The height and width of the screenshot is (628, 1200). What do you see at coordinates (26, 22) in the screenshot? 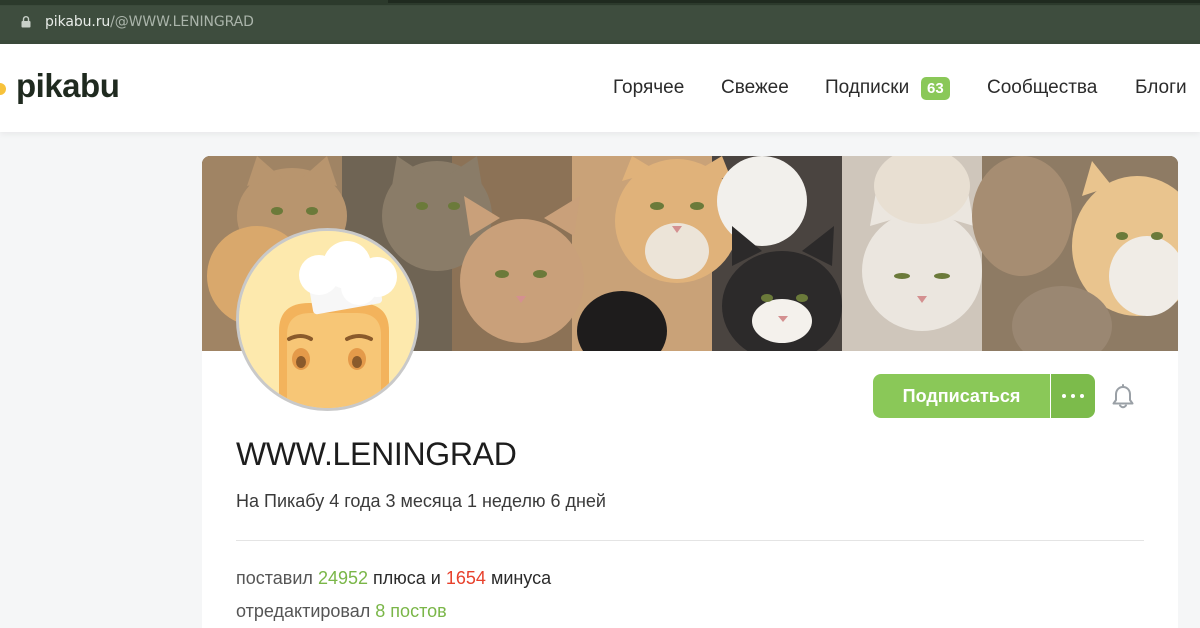
I see `lock-icon` at bounding box center [26, 22].